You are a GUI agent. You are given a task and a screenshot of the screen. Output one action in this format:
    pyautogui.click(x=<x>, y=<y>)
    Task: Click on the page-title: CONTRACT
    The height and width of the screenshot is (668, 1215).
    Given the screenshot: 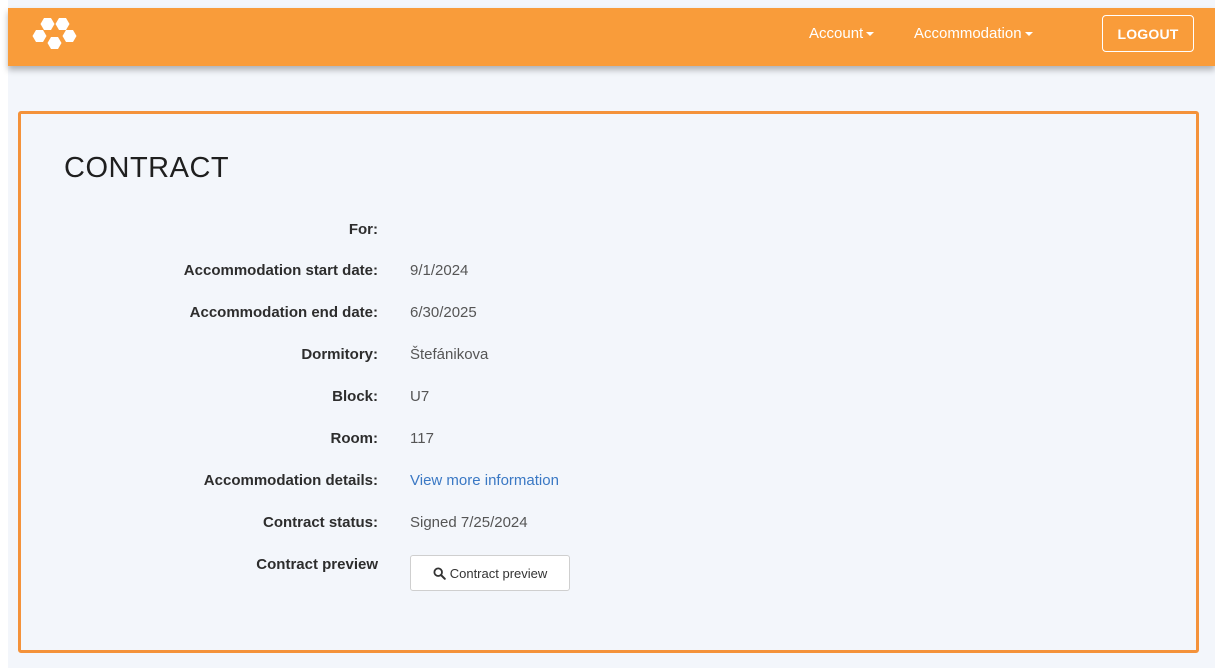 What is the action you would take?
    pyautogui.click(x=147, y=168)
    